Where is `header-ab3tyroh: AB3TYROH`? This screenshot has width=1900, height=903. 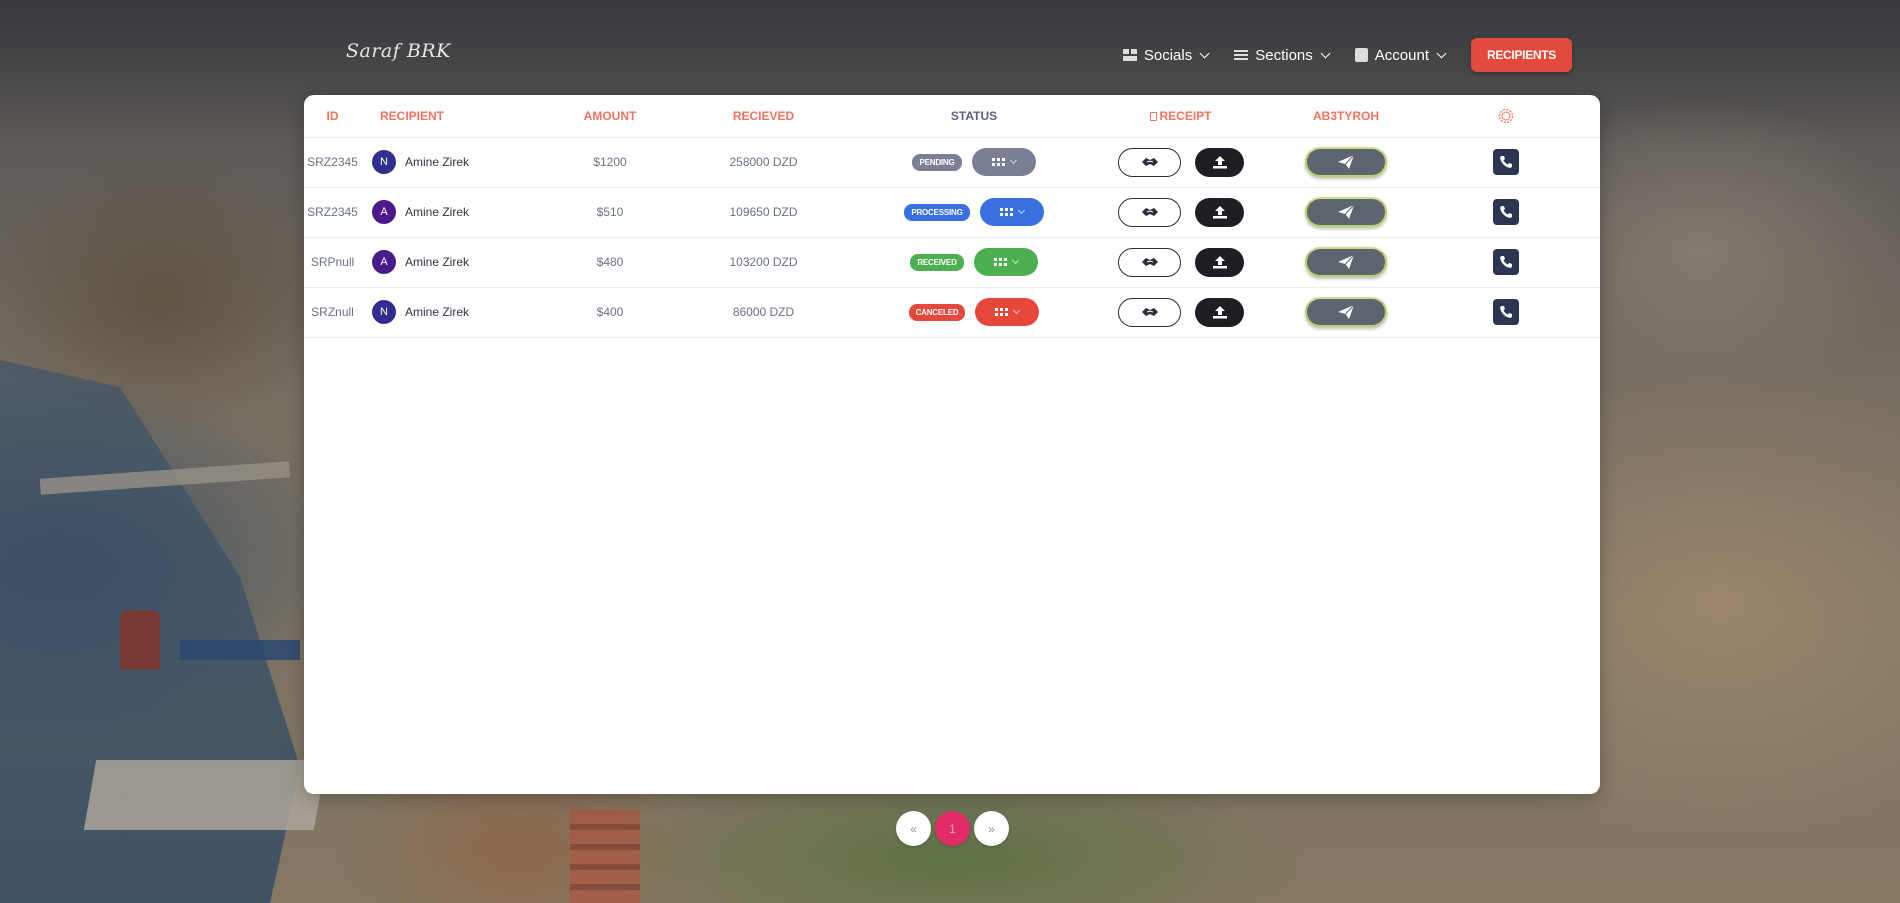 header-ab3tyroh: AB3TYROH is located at coordinates (1346, 116).